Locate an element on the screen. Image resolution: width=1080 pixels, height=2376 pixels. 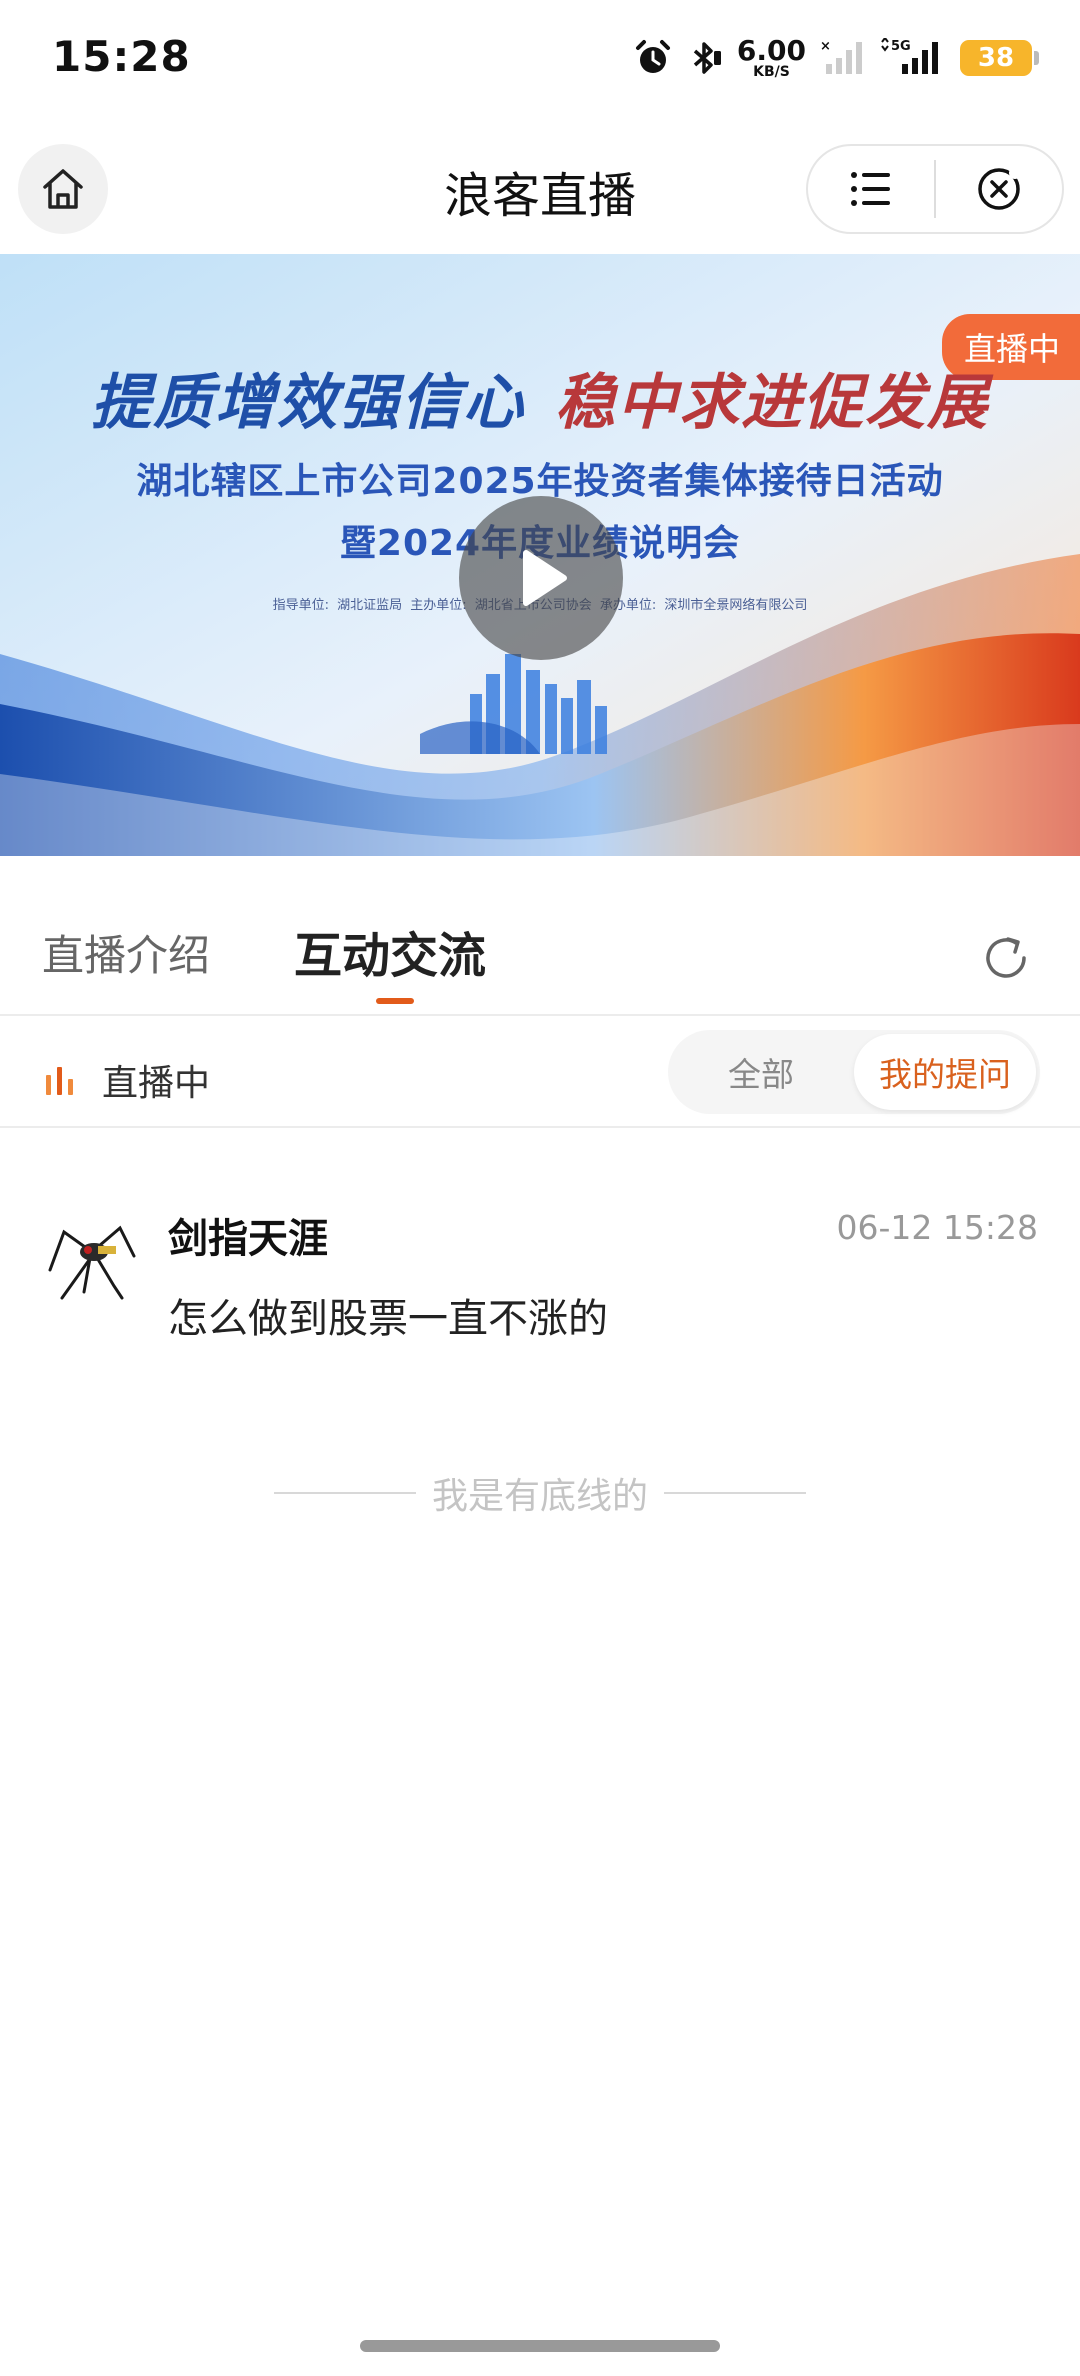
network-speed-value: 6.00 is located at coordinates (771, 50).